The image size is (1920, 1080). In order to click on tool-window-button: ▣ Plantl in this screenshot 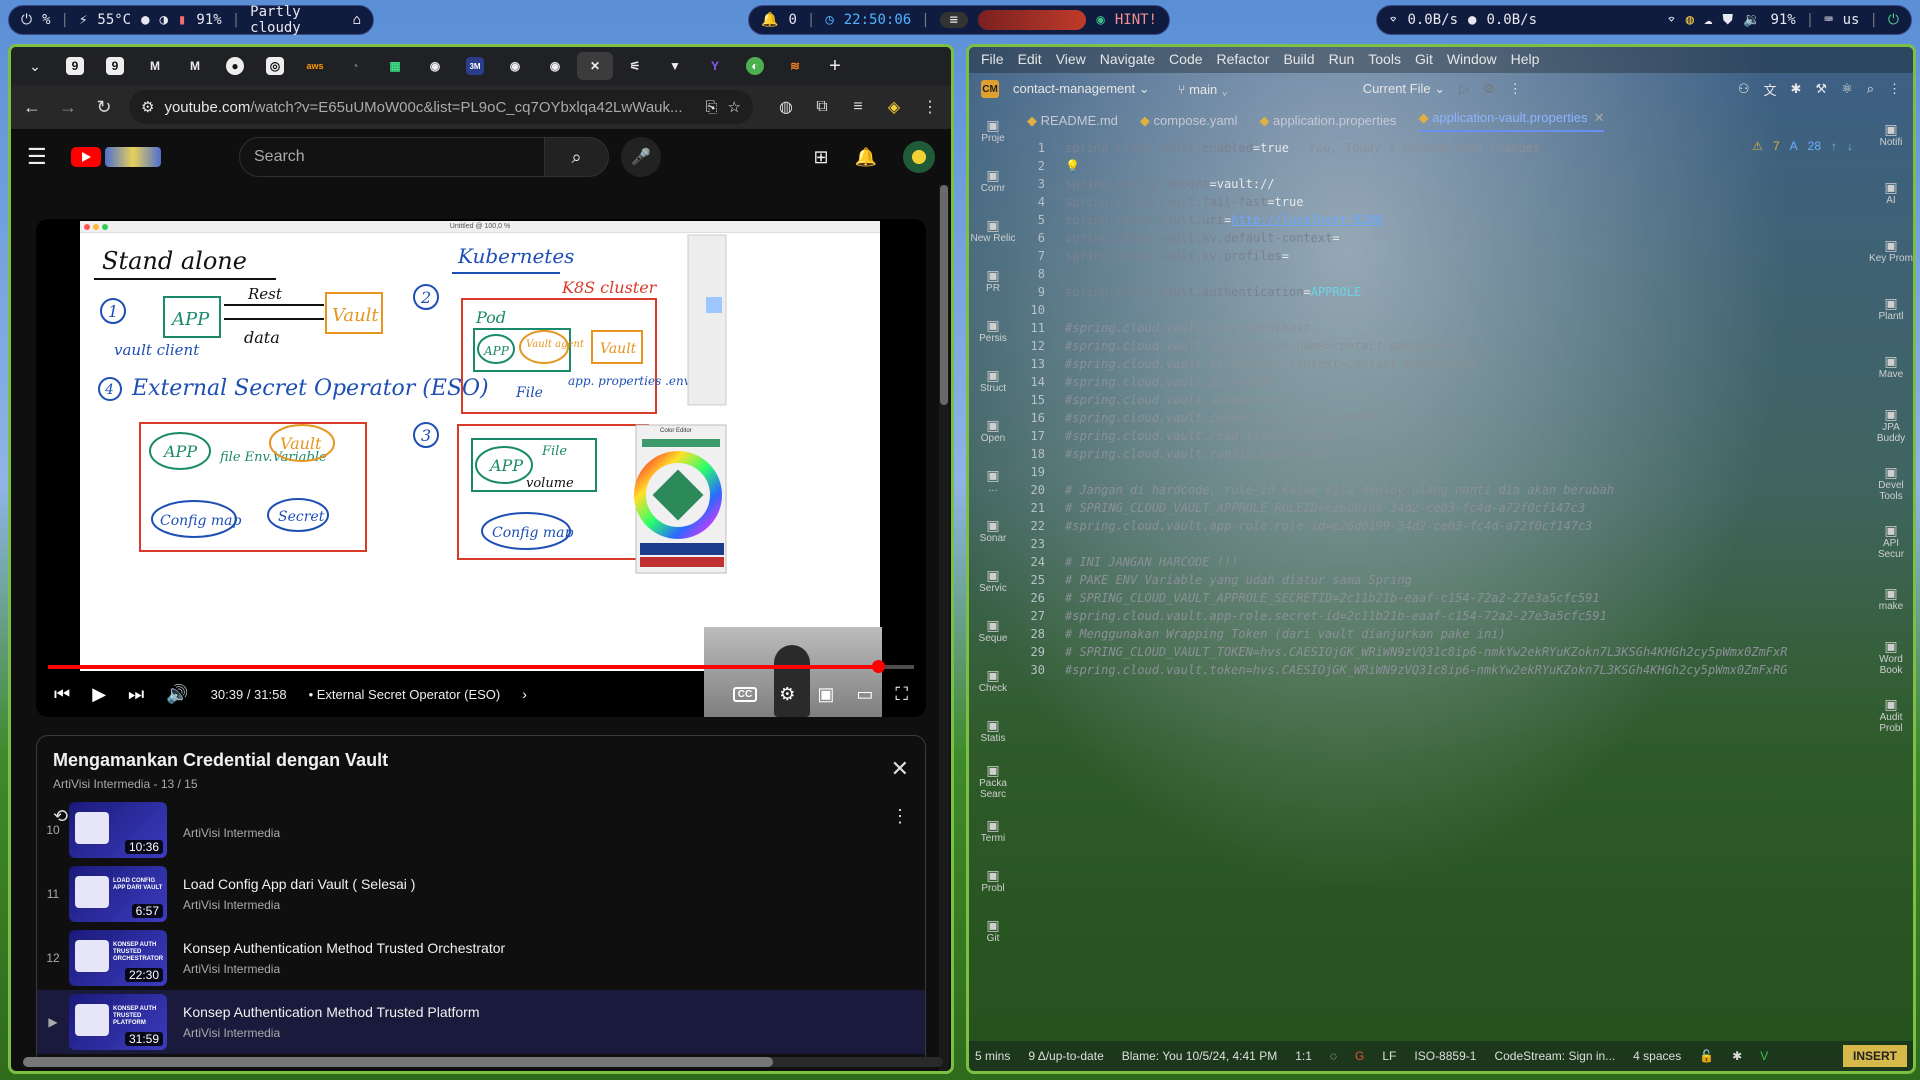, I will do `click(1891, 310)`.